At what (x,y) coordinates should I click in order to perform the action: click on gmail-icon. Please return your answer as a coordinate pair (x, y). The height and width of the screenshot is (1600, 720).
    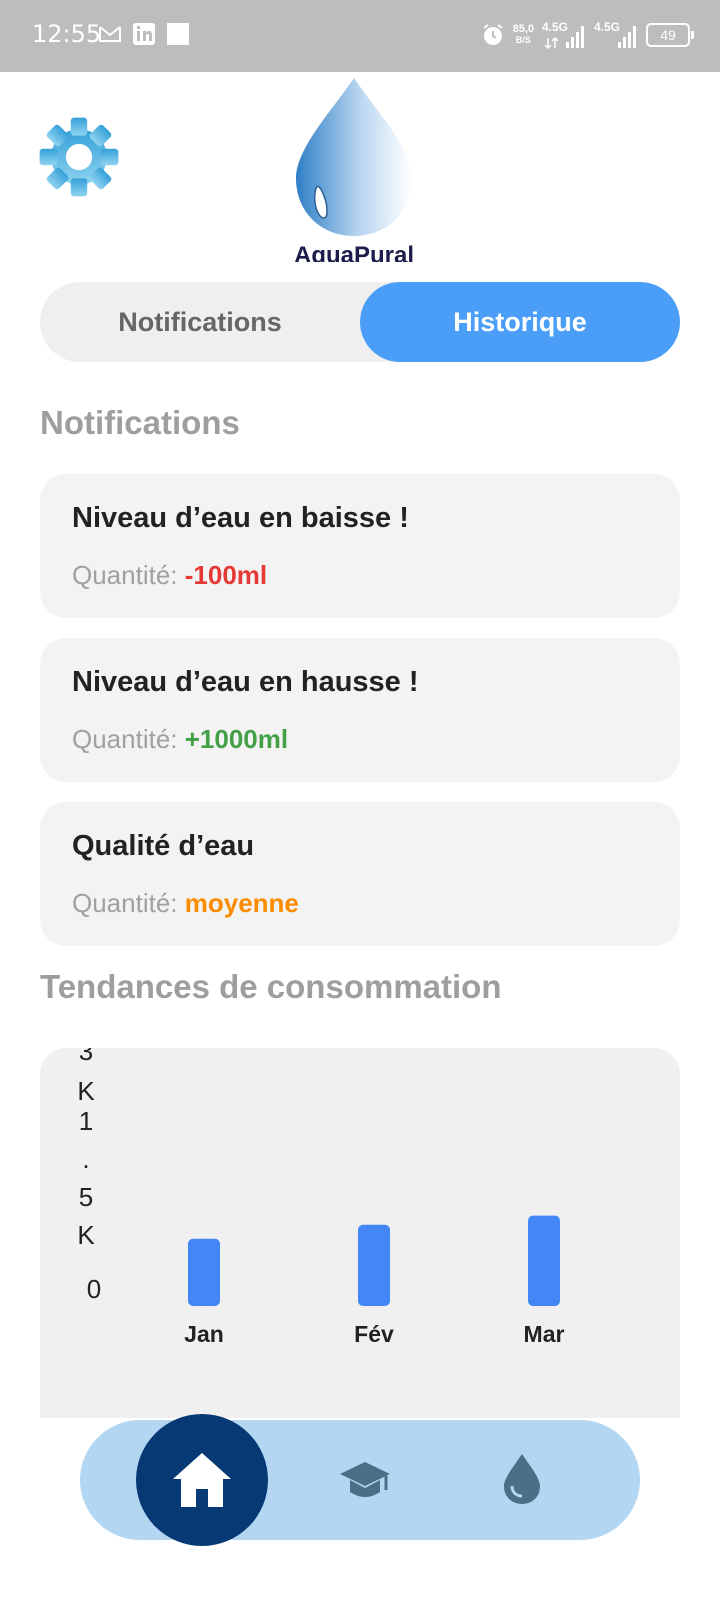
    Looking at the image, I should click on (110, 34).